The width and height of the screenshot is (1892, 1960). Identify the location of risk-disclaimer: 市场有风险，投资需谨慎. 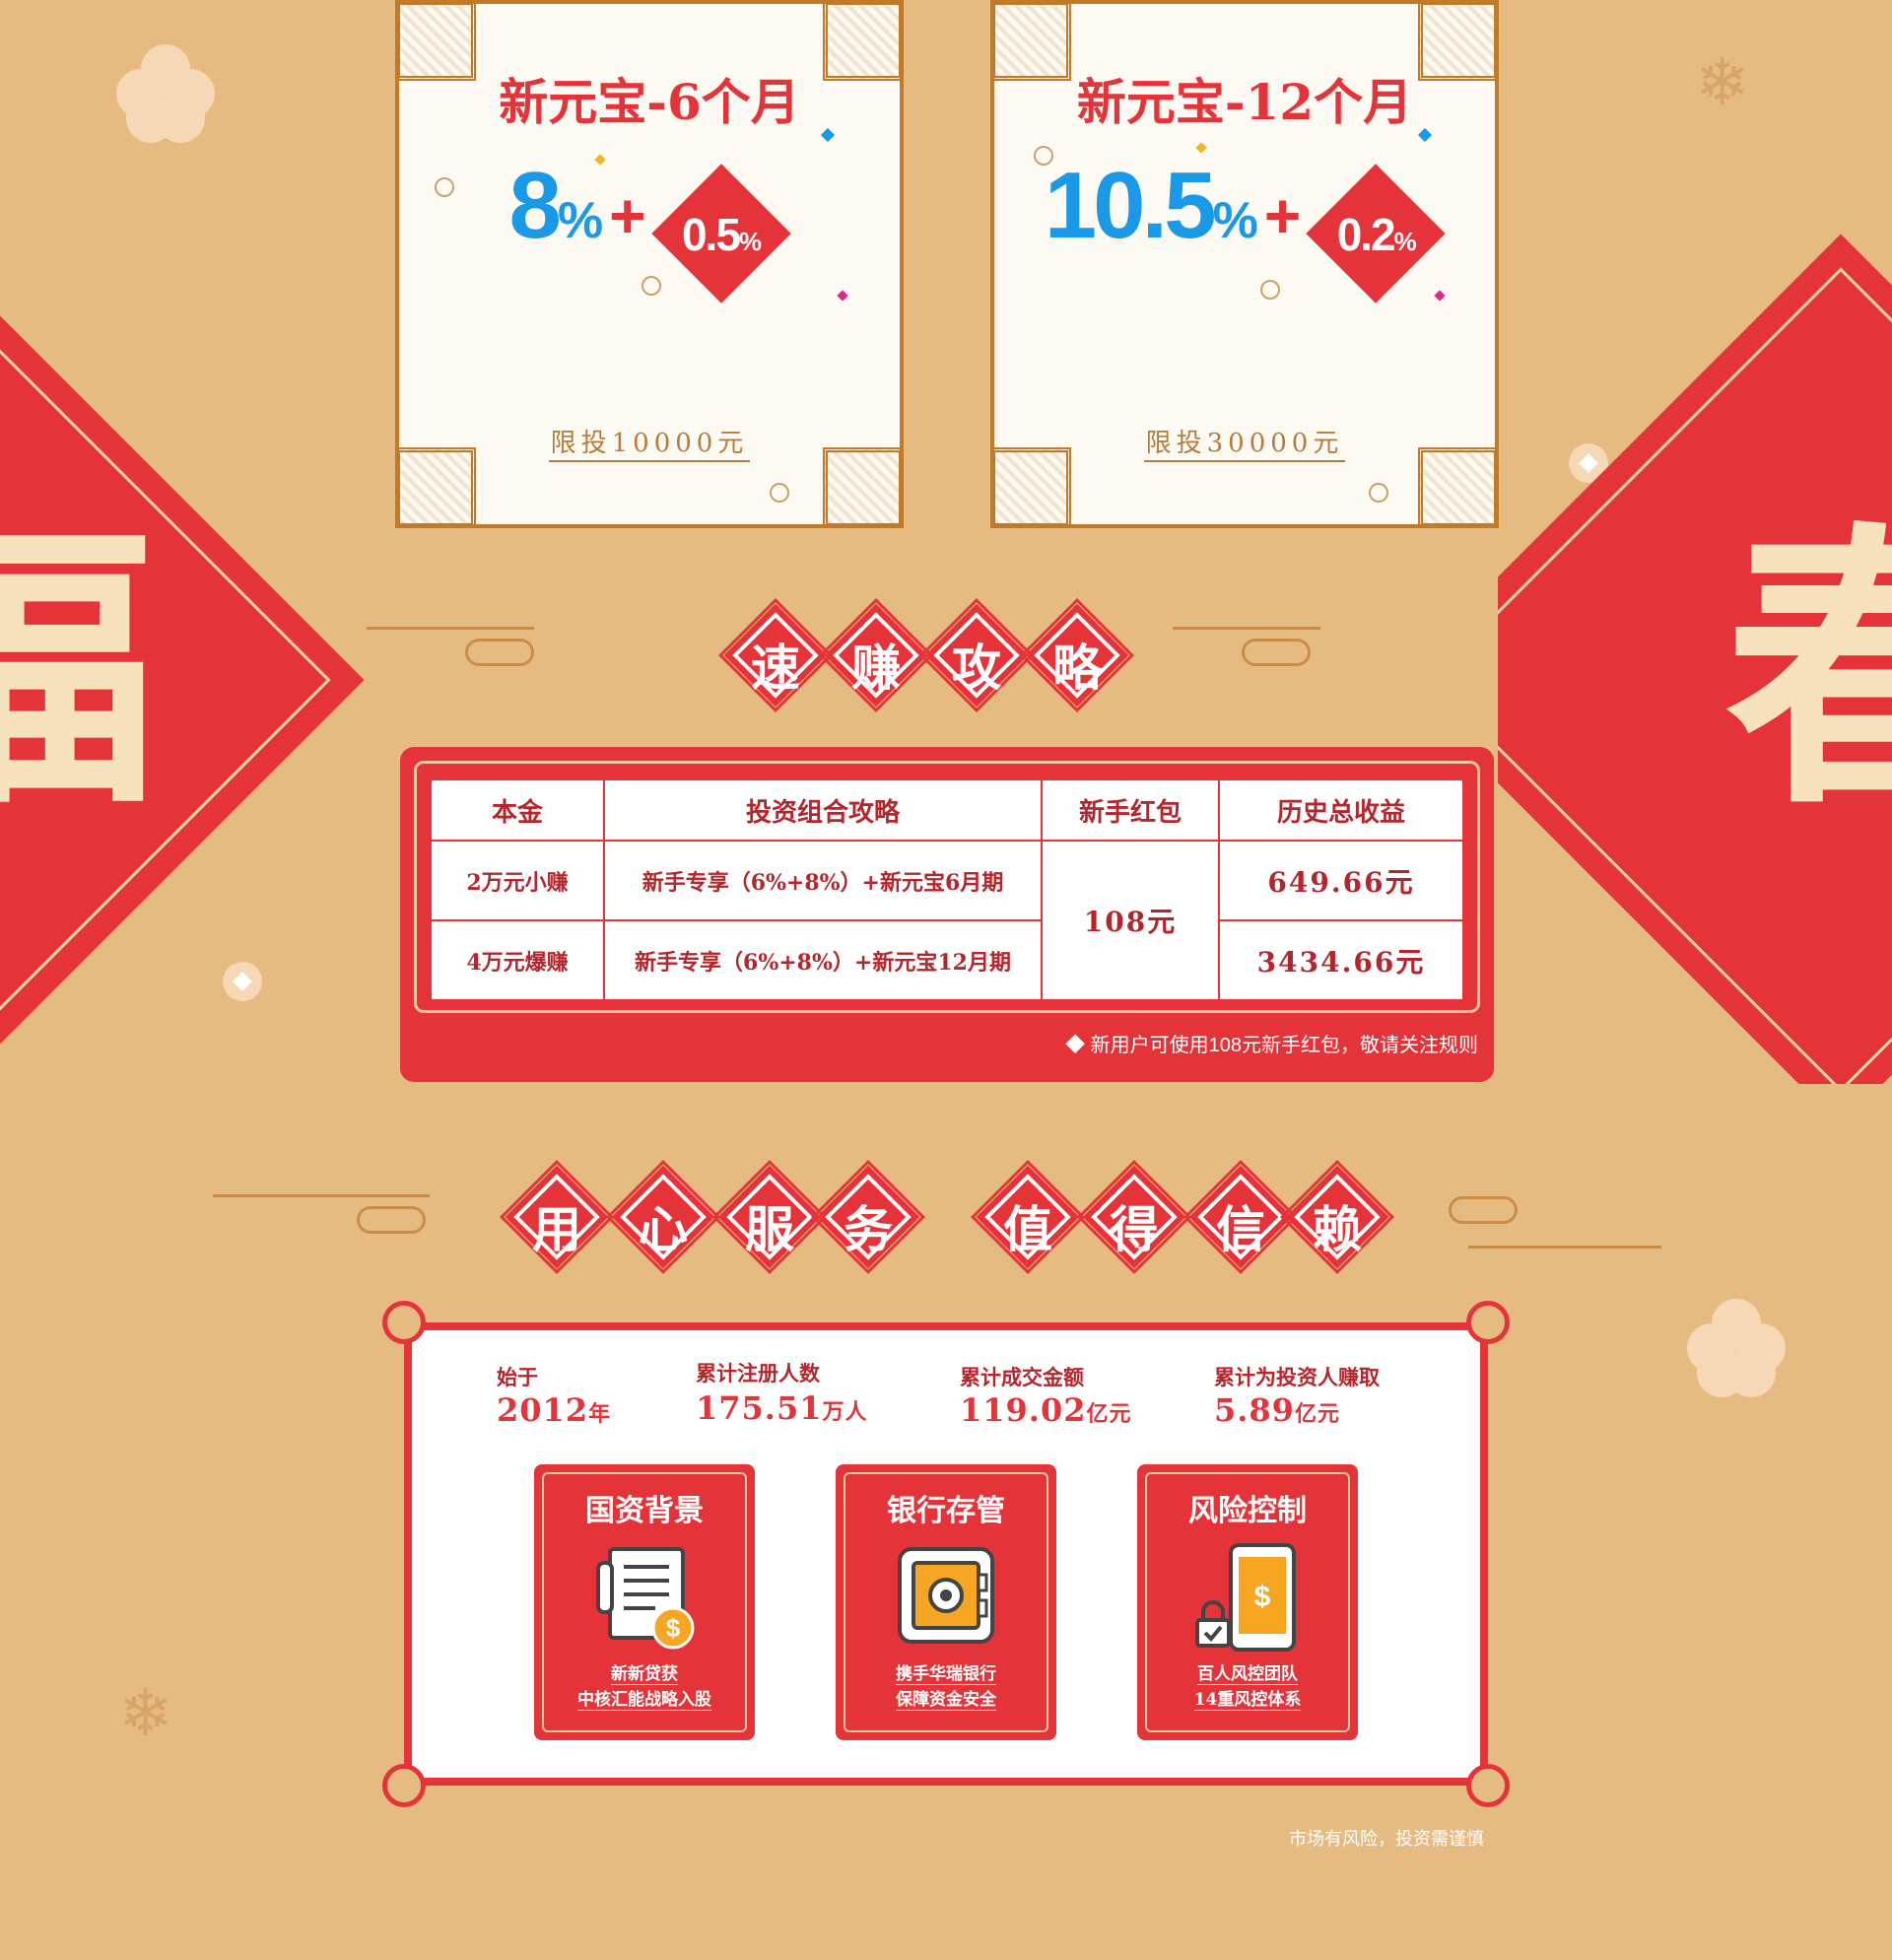
(1386, 1839).